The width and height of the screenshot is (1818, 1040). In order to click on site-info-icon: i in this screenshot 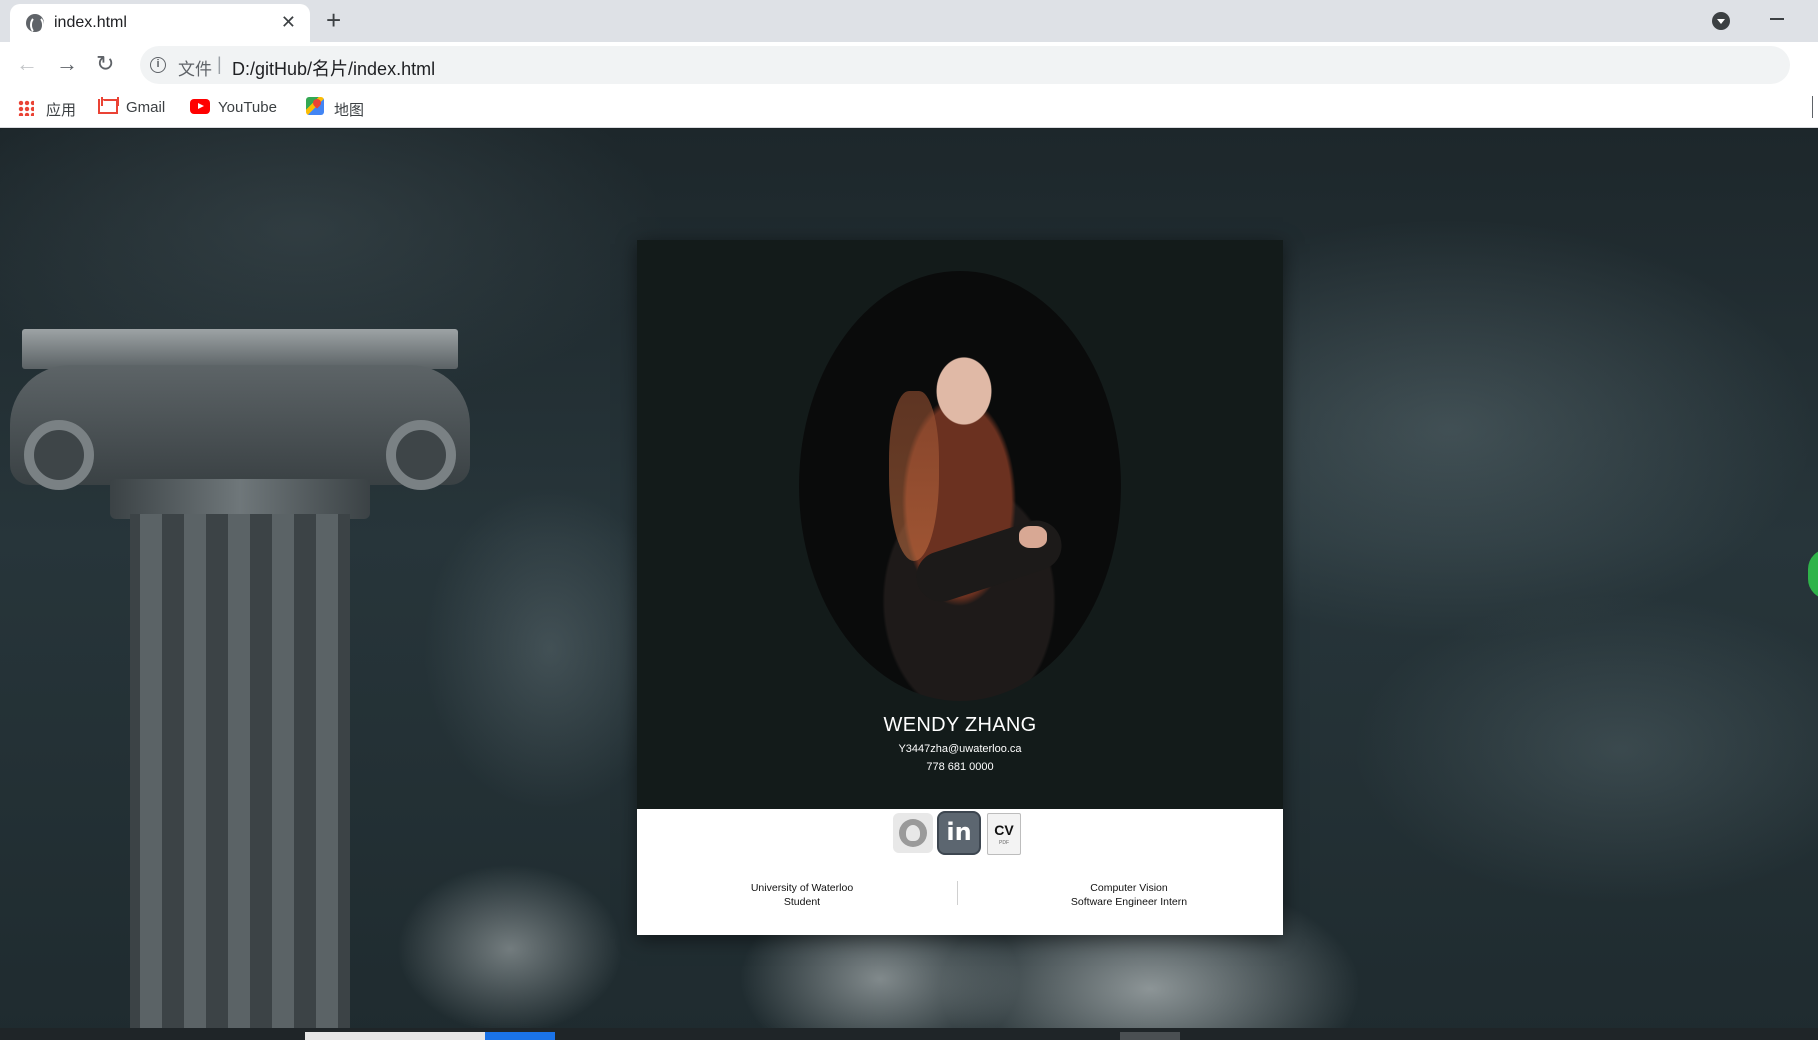, I will do `click(158, 65)`.